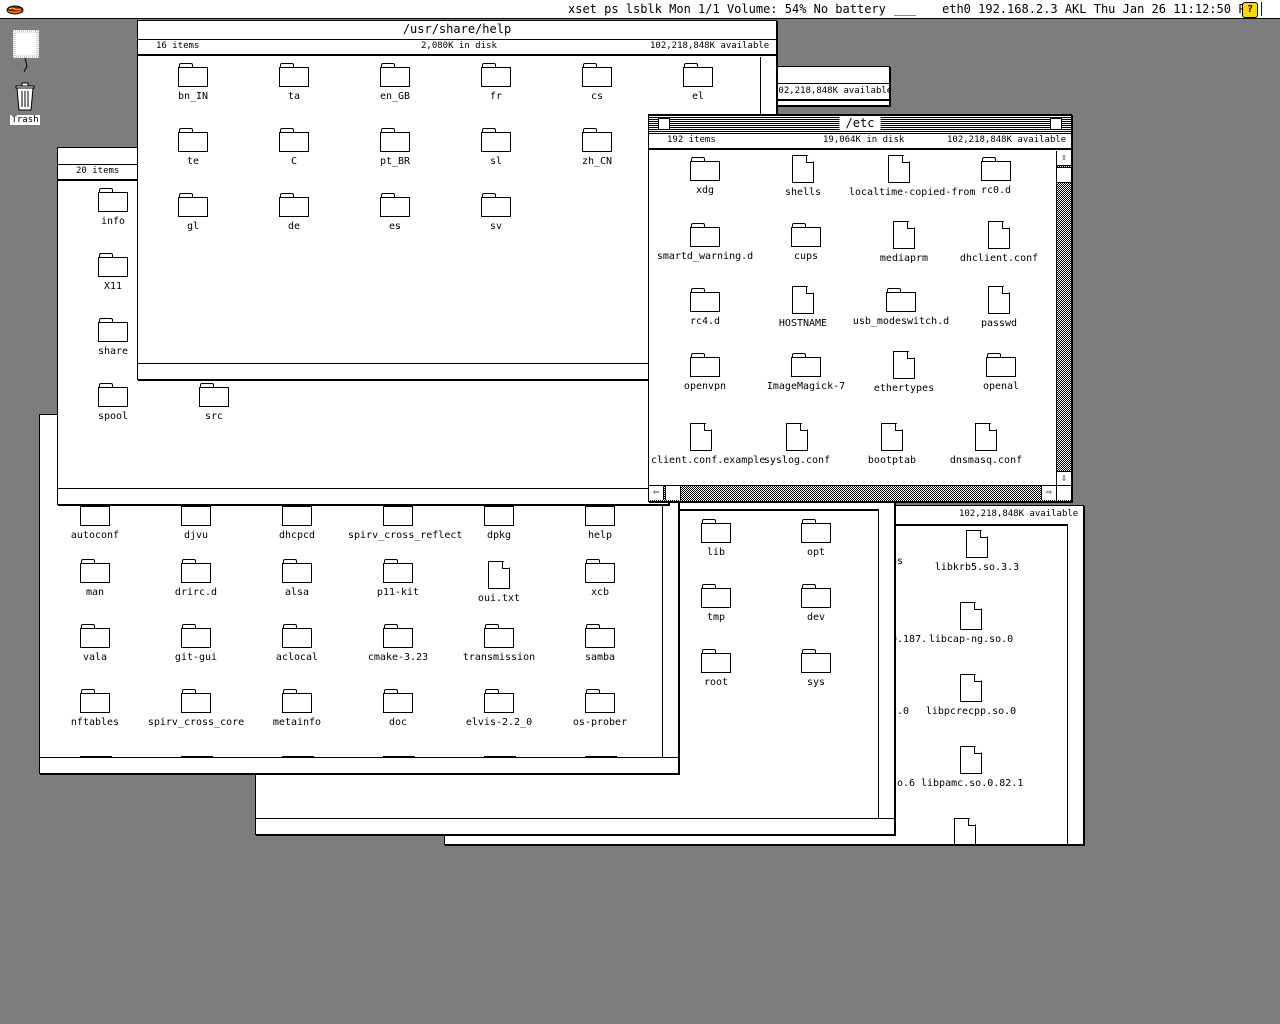 The image size is (1280, 1024). I want to click on list-item: alsa, so click(297, 577).